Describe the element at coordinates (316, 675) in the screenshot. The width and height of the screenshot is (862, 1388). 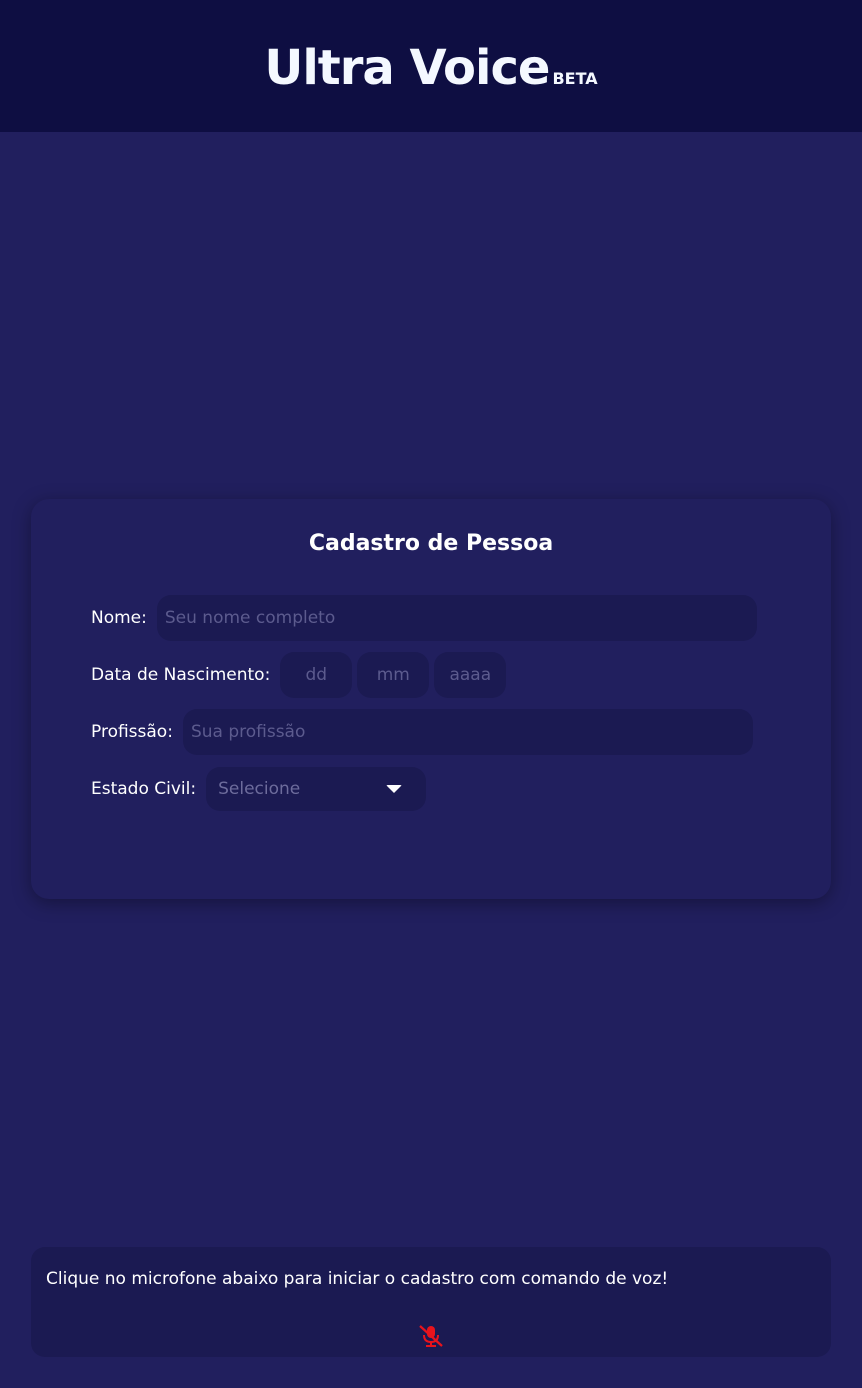
I see `birth-day-input` at that location.